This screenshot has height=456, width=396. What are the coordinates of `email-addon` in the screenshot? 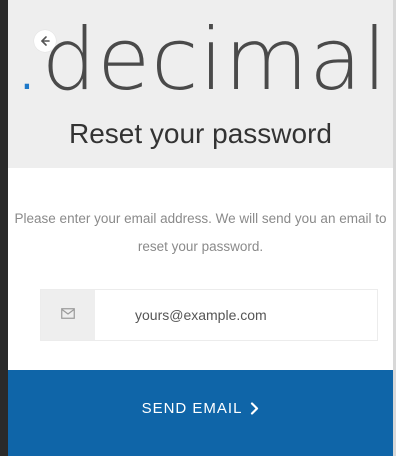 It's located at (68, 315).